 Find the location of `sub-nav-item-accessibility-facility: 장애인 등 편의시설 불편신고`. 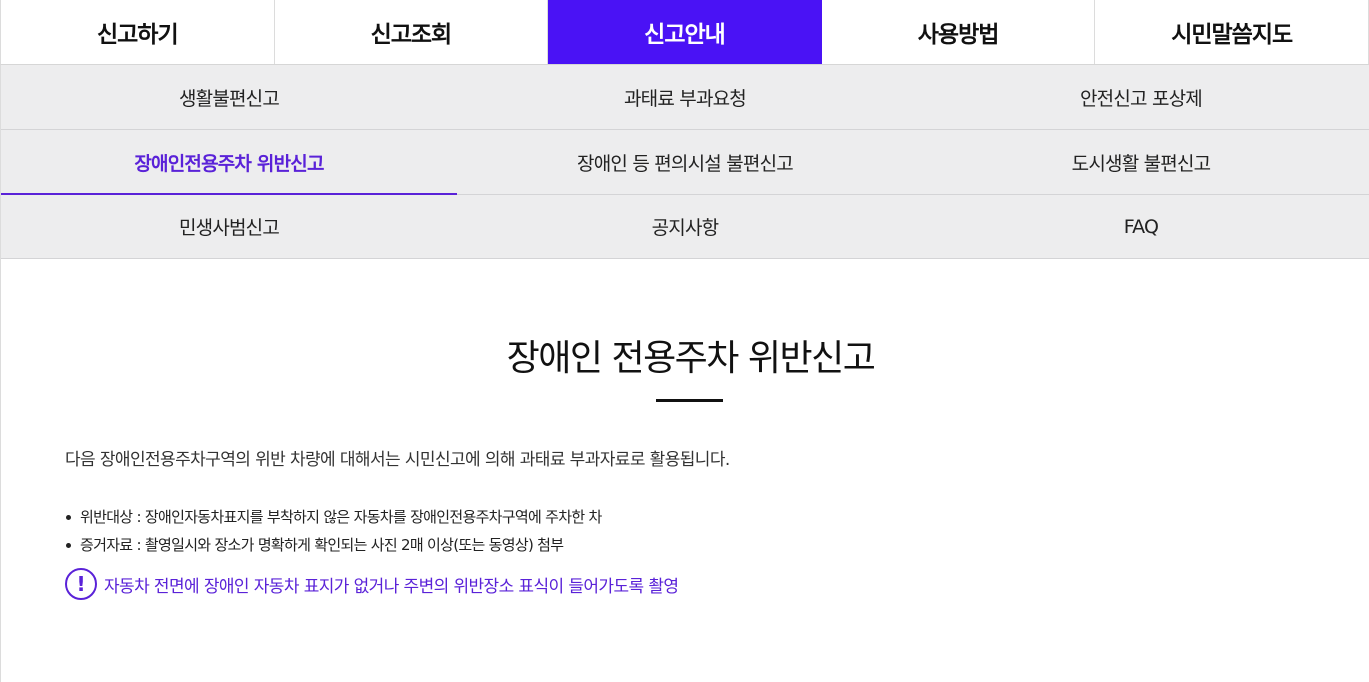

sub-nav-item-accessibility-facility: 장애인 등 편의시설 불편신고 is located at coordinates (685, 162).